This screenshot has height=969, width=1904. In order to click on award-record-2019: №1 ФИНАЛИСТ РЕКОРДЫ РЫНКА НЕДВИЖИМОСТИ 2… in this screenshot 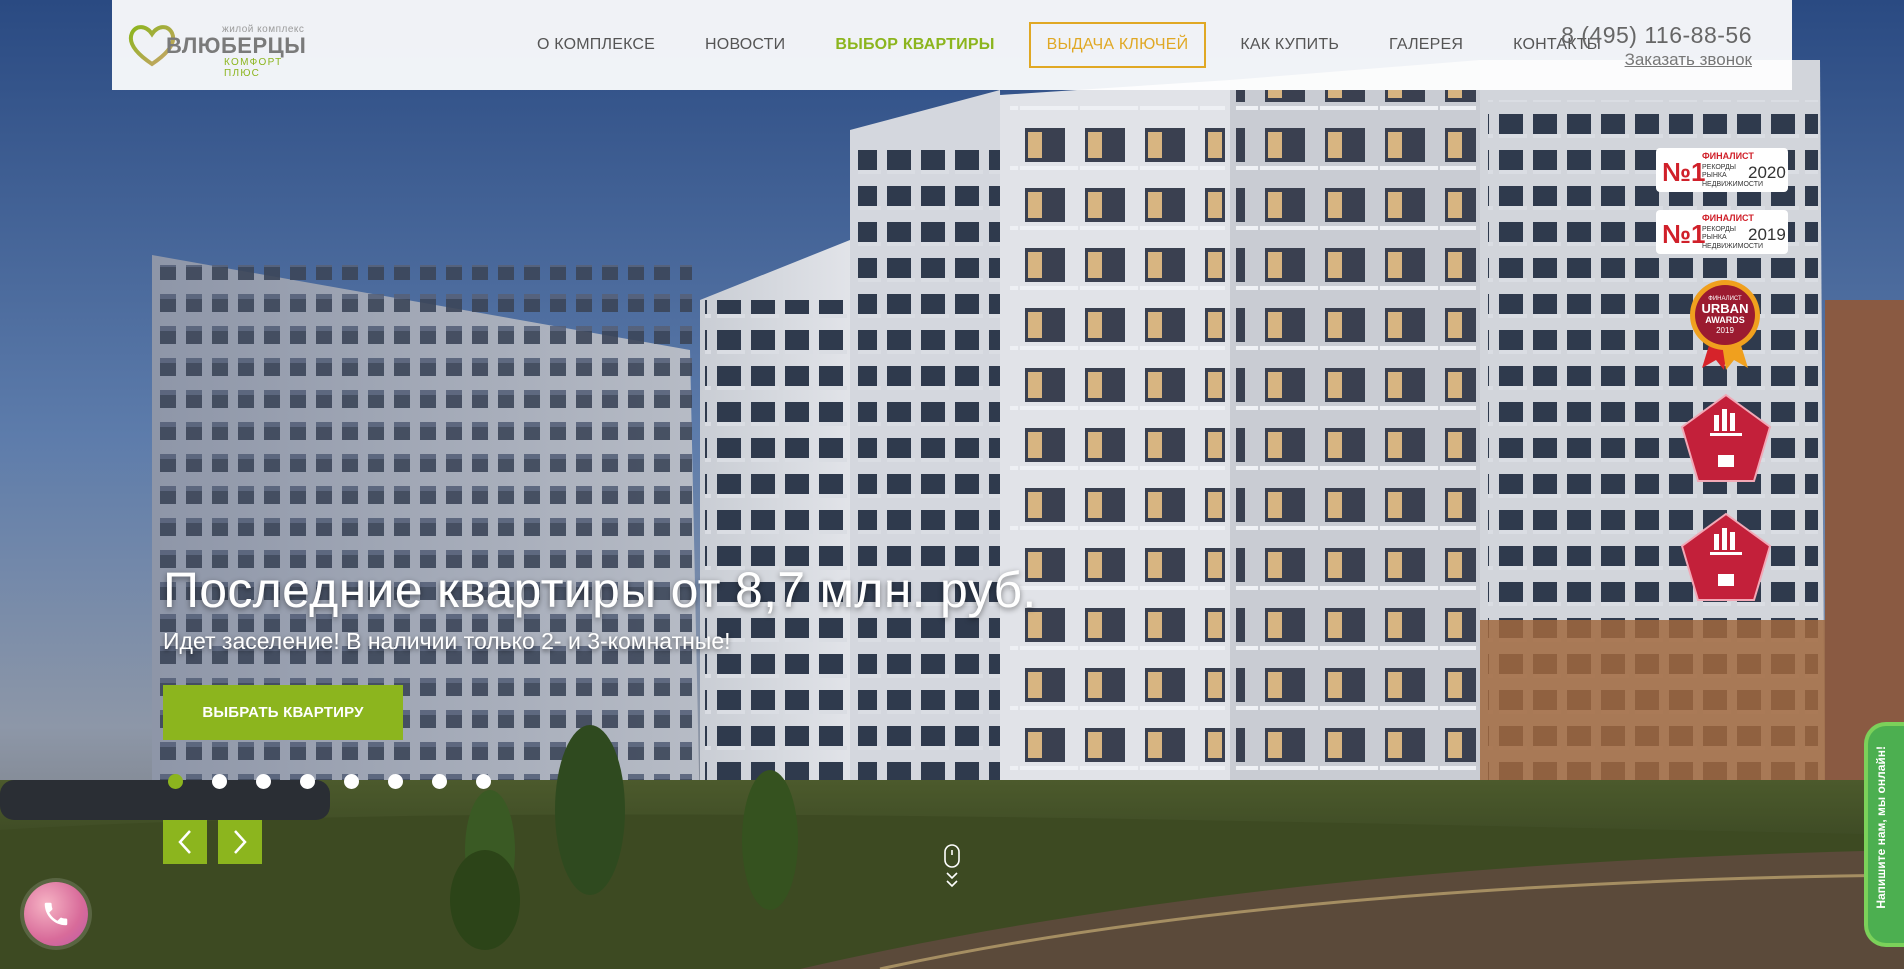, I will do `click(1722, 234)`.